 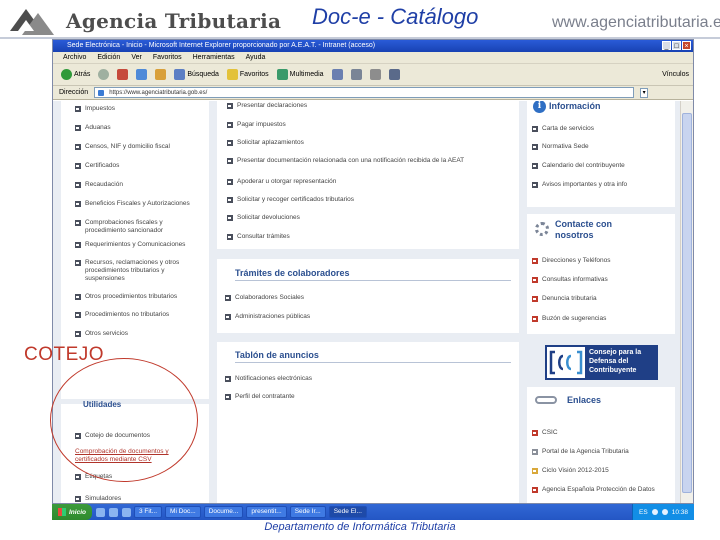 I want to click on slide-footer: Departamento de Informática Tributaria, so click(x=360, y=527).